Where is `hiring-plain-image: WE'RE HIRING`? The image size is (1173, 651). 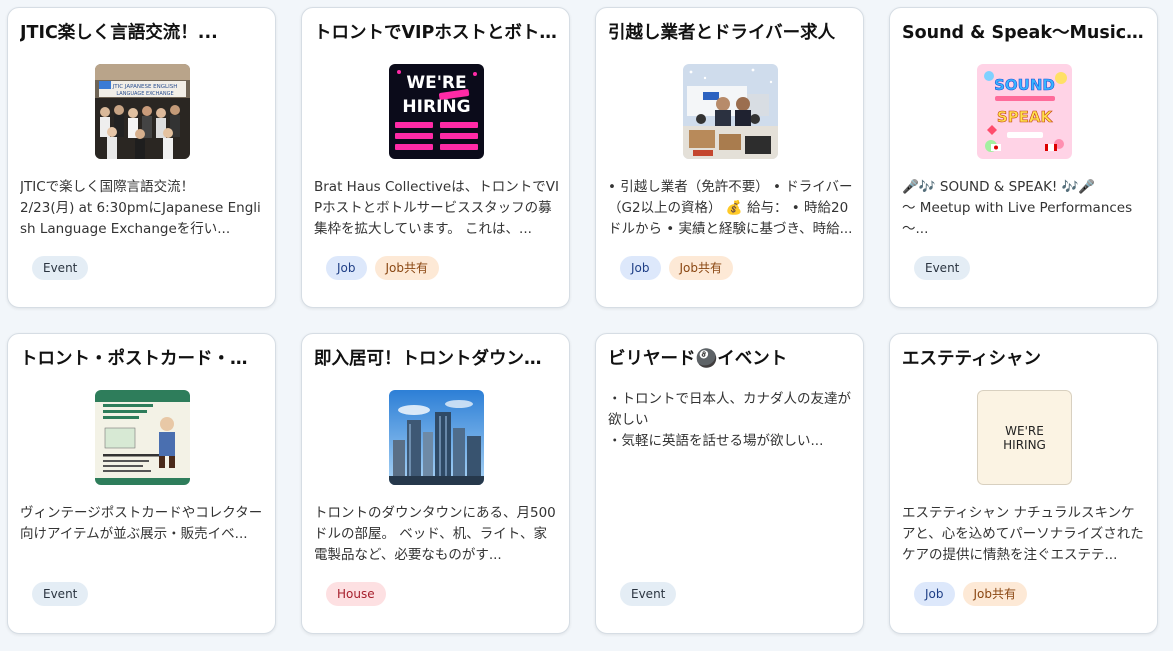 hiring-plain-image: WE'RE HIRING is located at coordinates (1024, 437).